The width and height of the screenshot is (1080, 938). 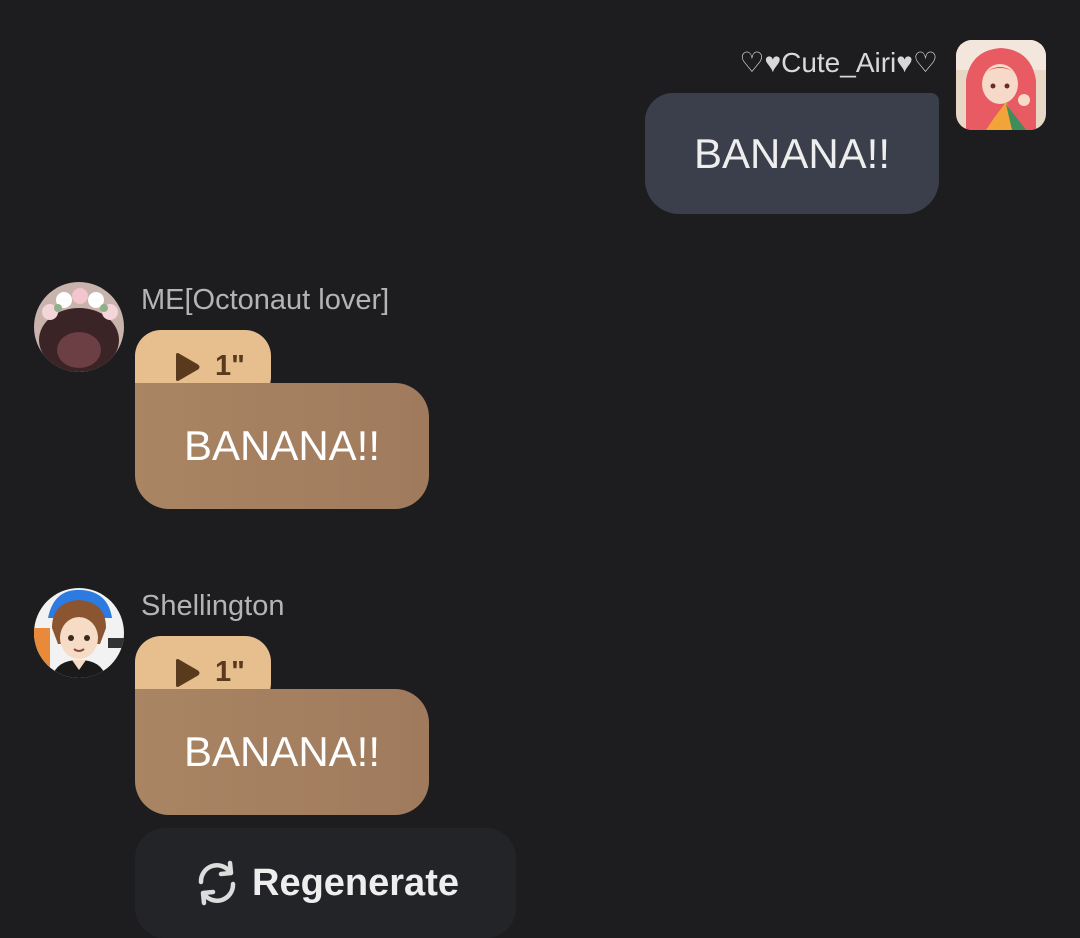 I want to click on outgoing-message-bubble: BANANA!!, so click(x=792, y=153).